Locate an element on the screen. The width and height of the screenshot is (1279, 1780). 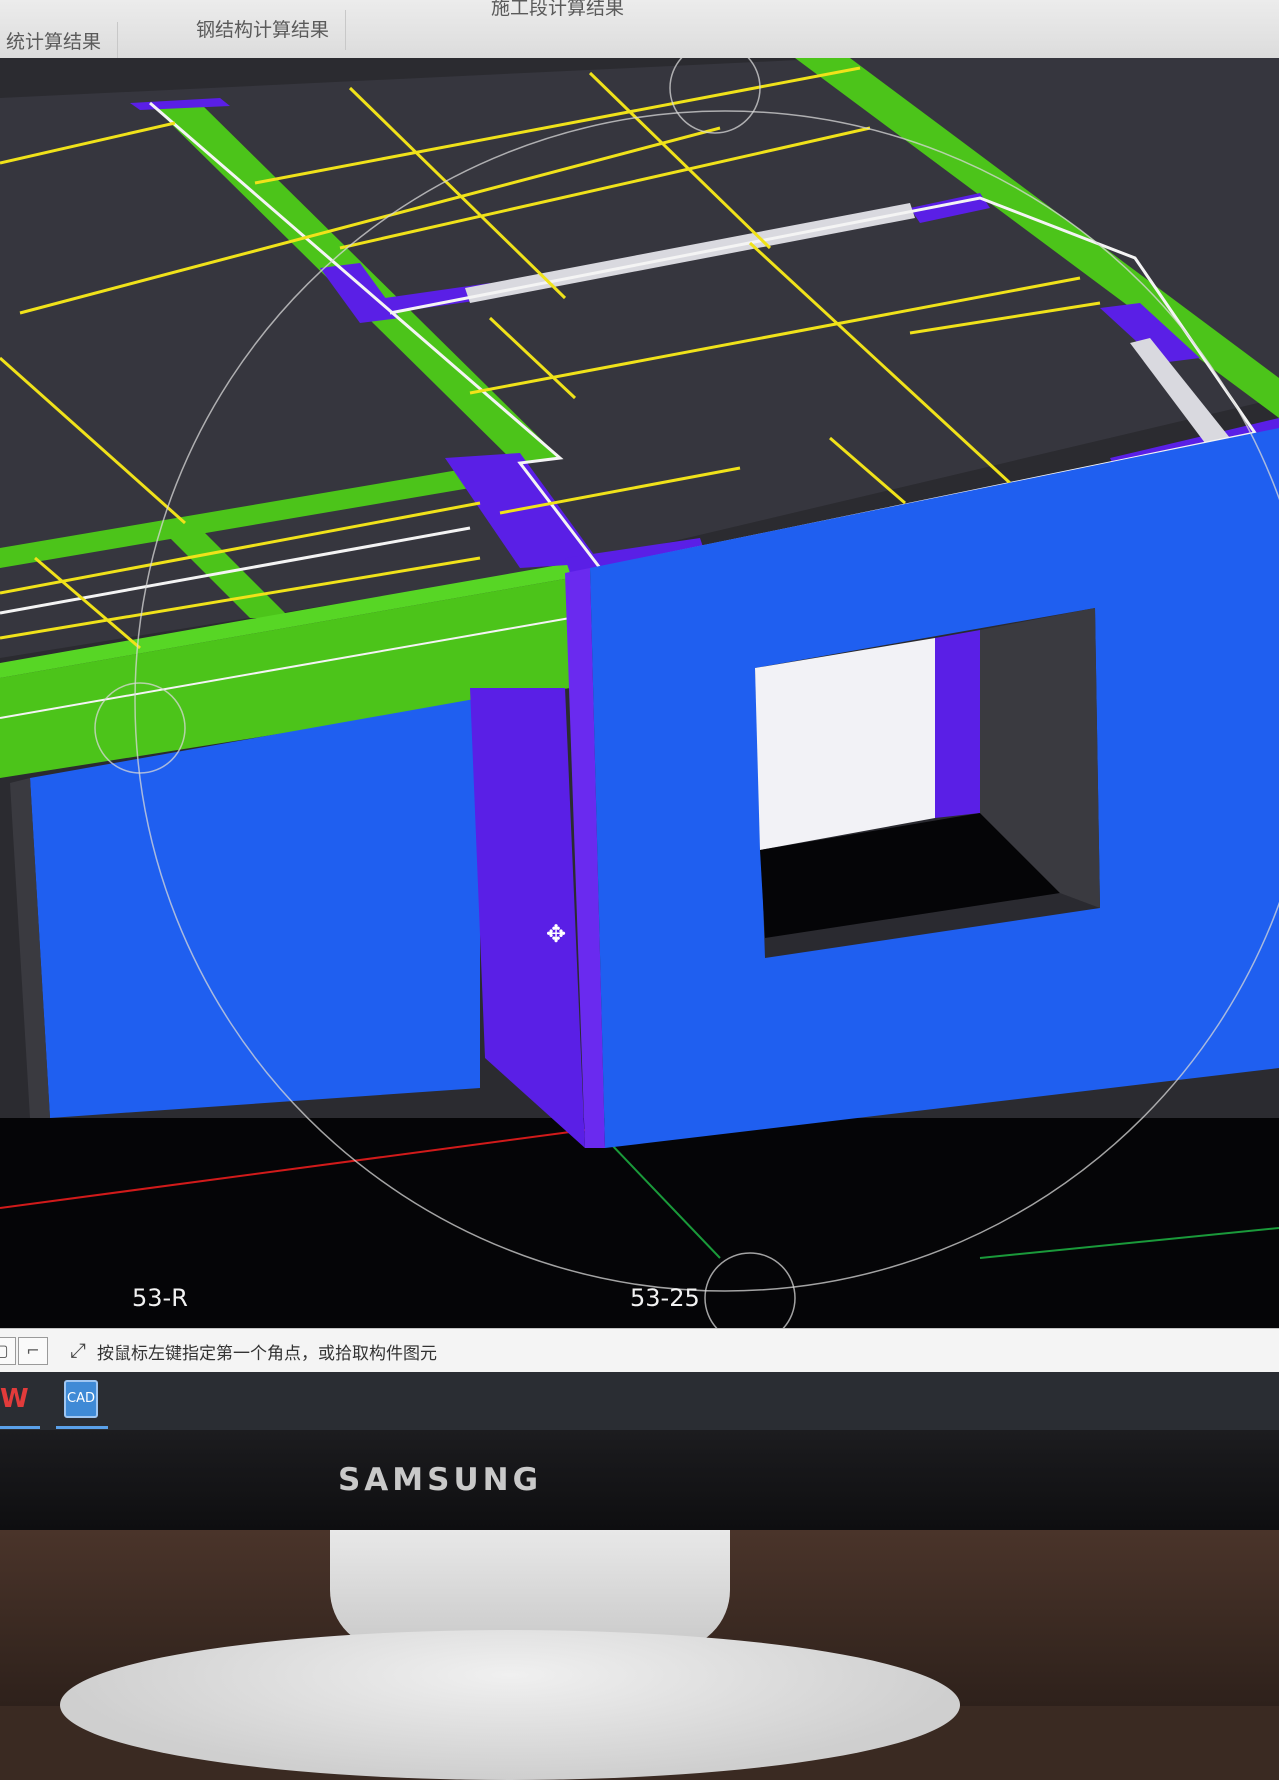
polyline-icon: ⌐ is located at coordinates (33, 1350).